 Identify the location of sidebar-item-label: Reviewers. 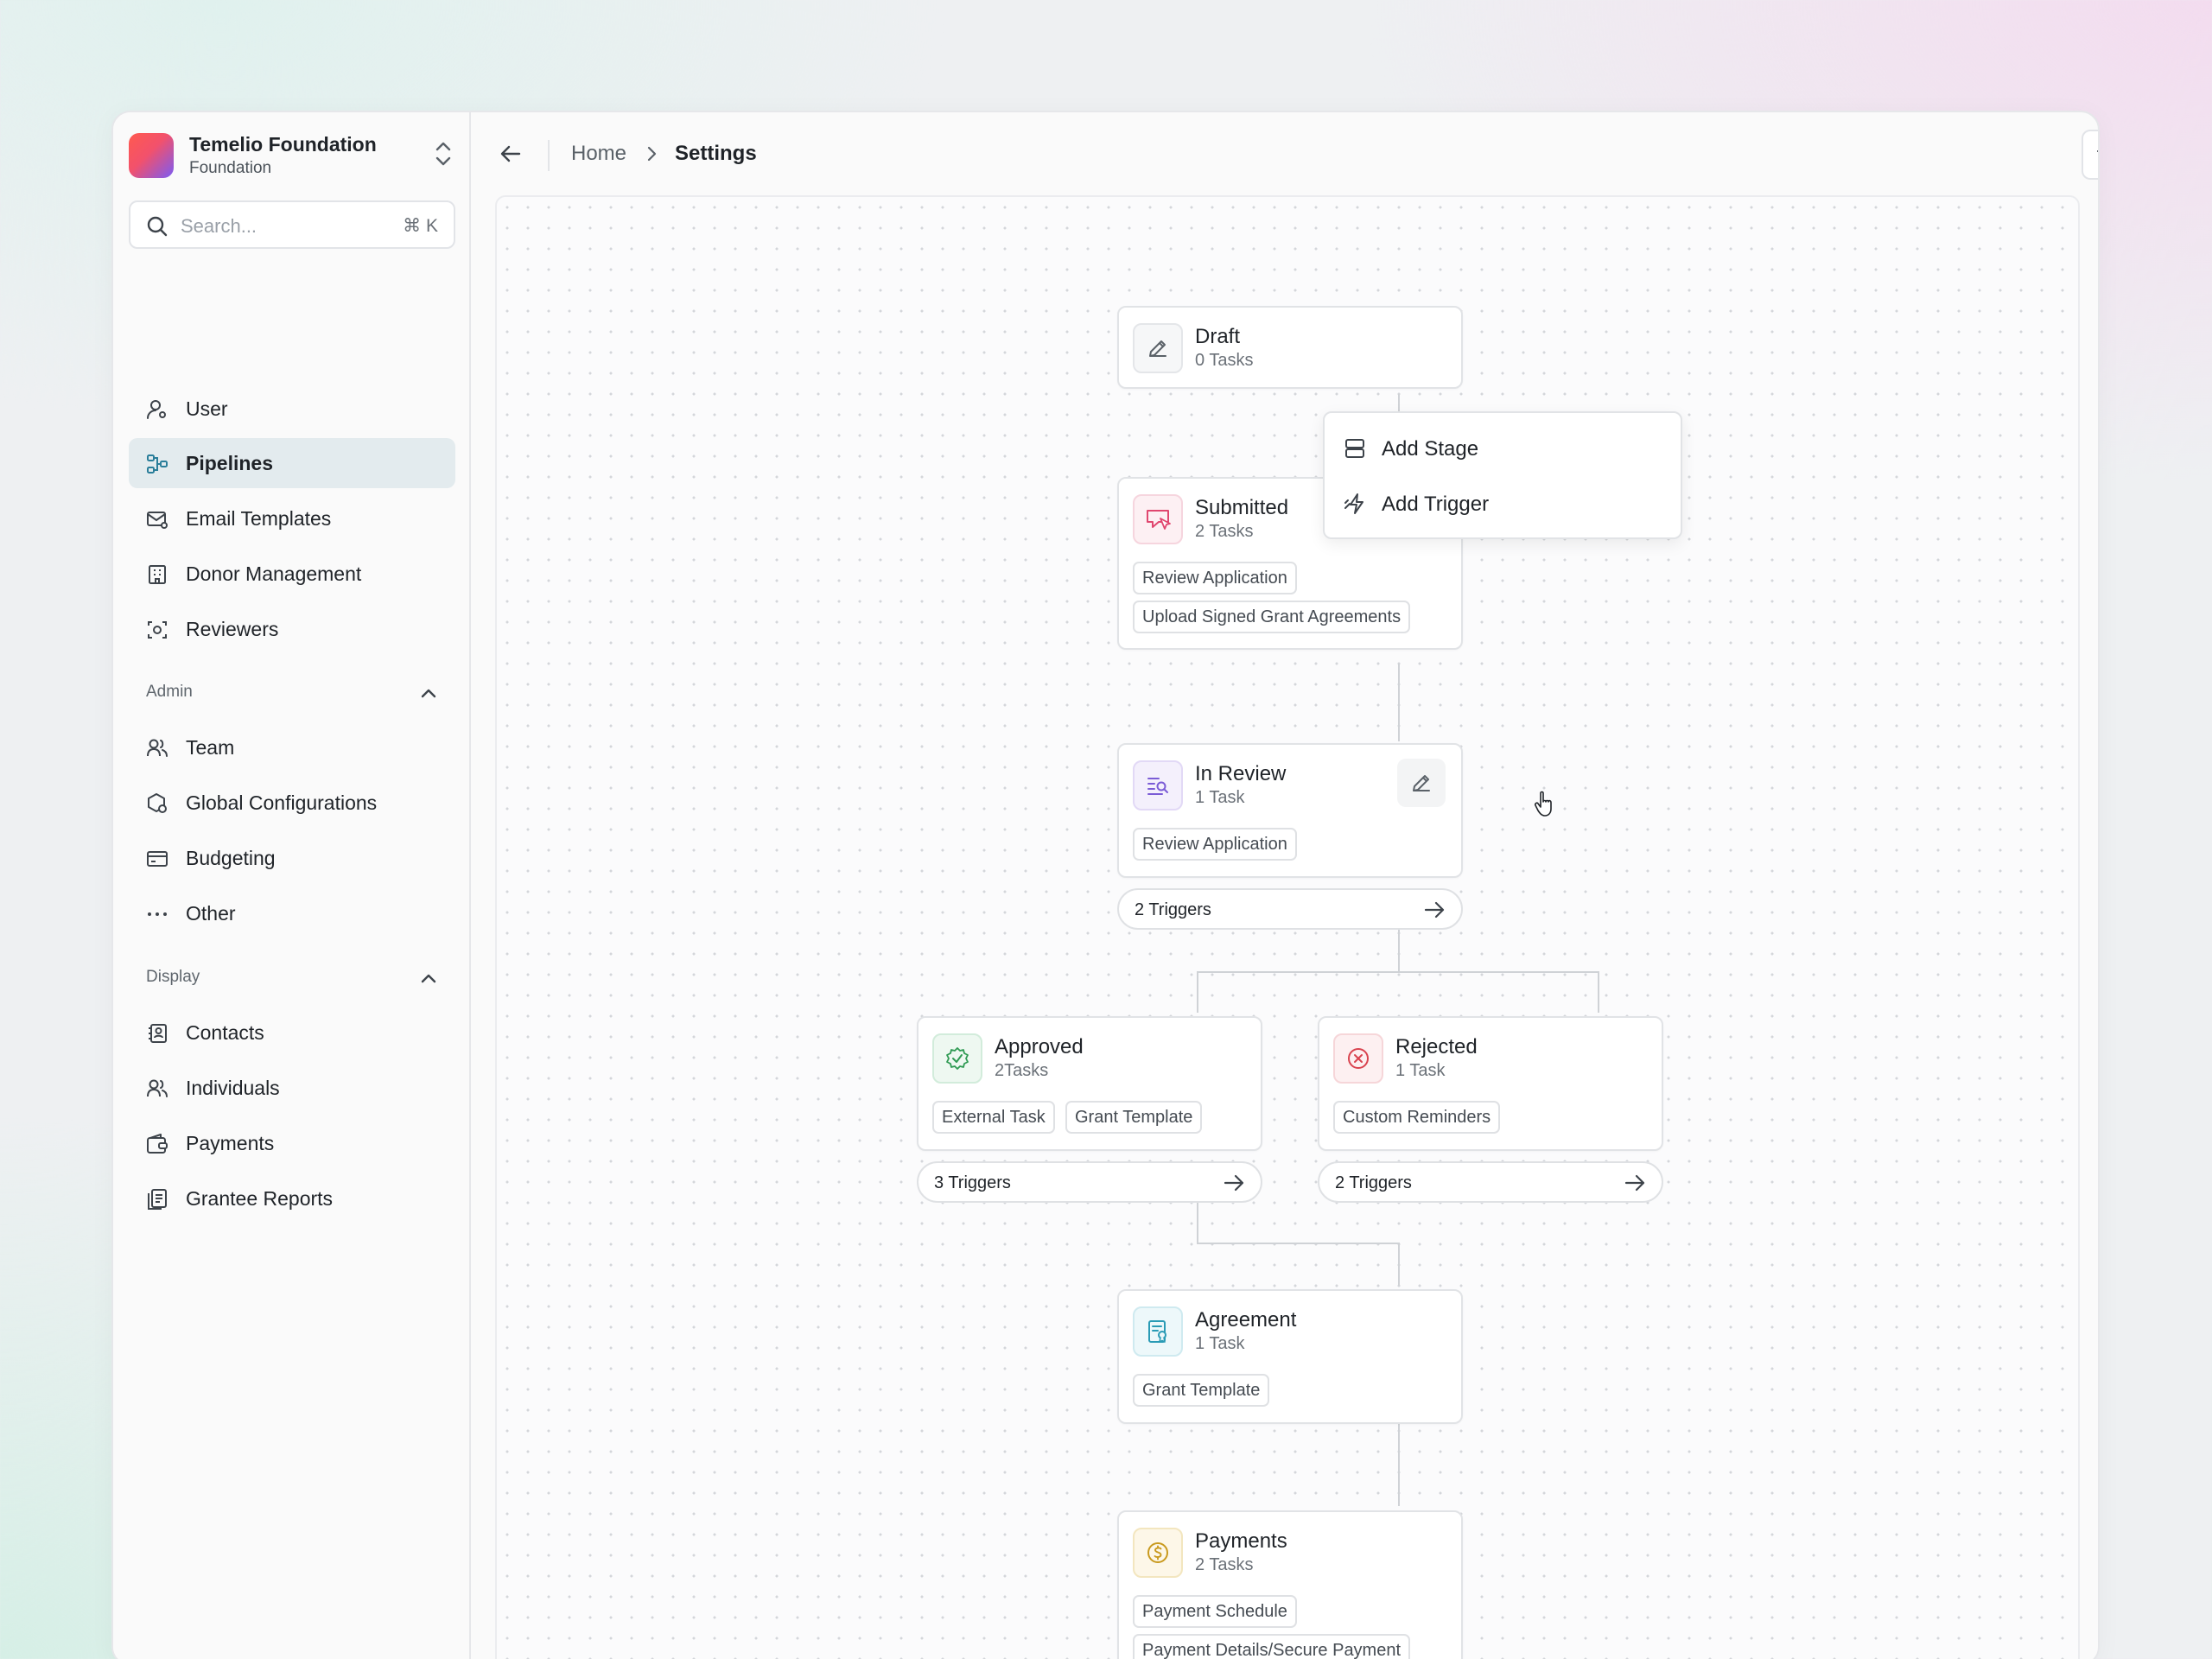
(232, 629).